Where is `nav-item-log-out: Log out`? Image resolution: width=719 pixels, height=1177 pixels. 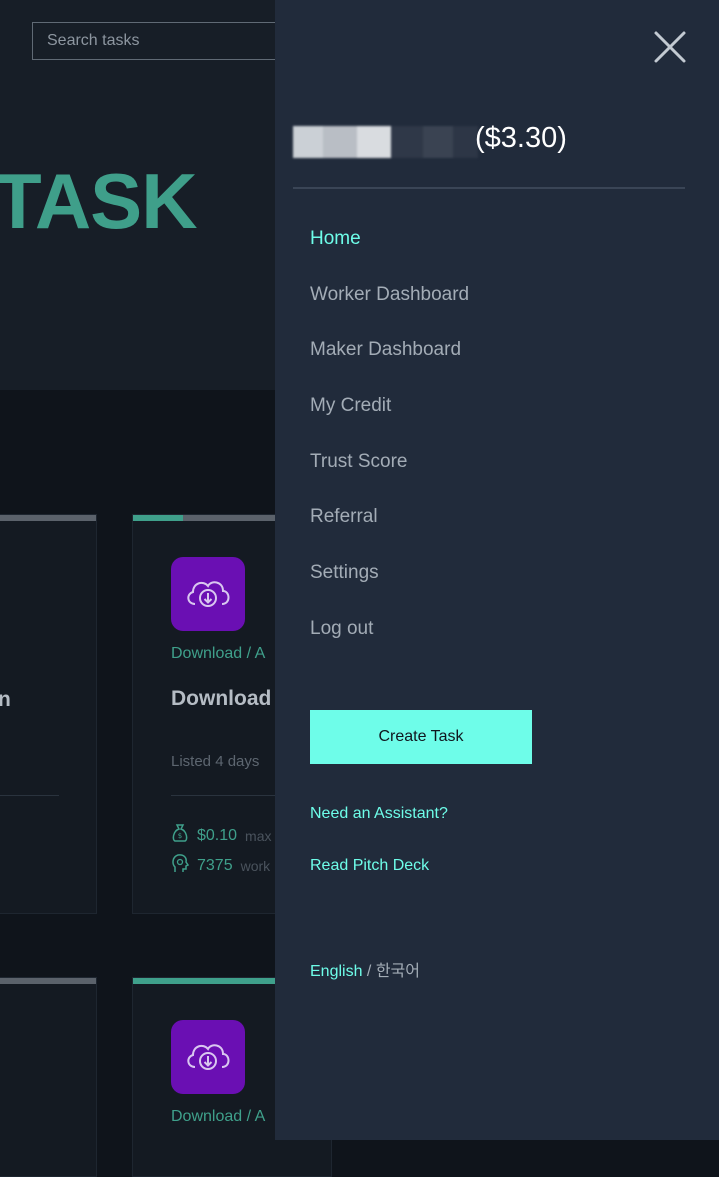
nav-item-log-out: Log out is located at coordinates (389, 646).